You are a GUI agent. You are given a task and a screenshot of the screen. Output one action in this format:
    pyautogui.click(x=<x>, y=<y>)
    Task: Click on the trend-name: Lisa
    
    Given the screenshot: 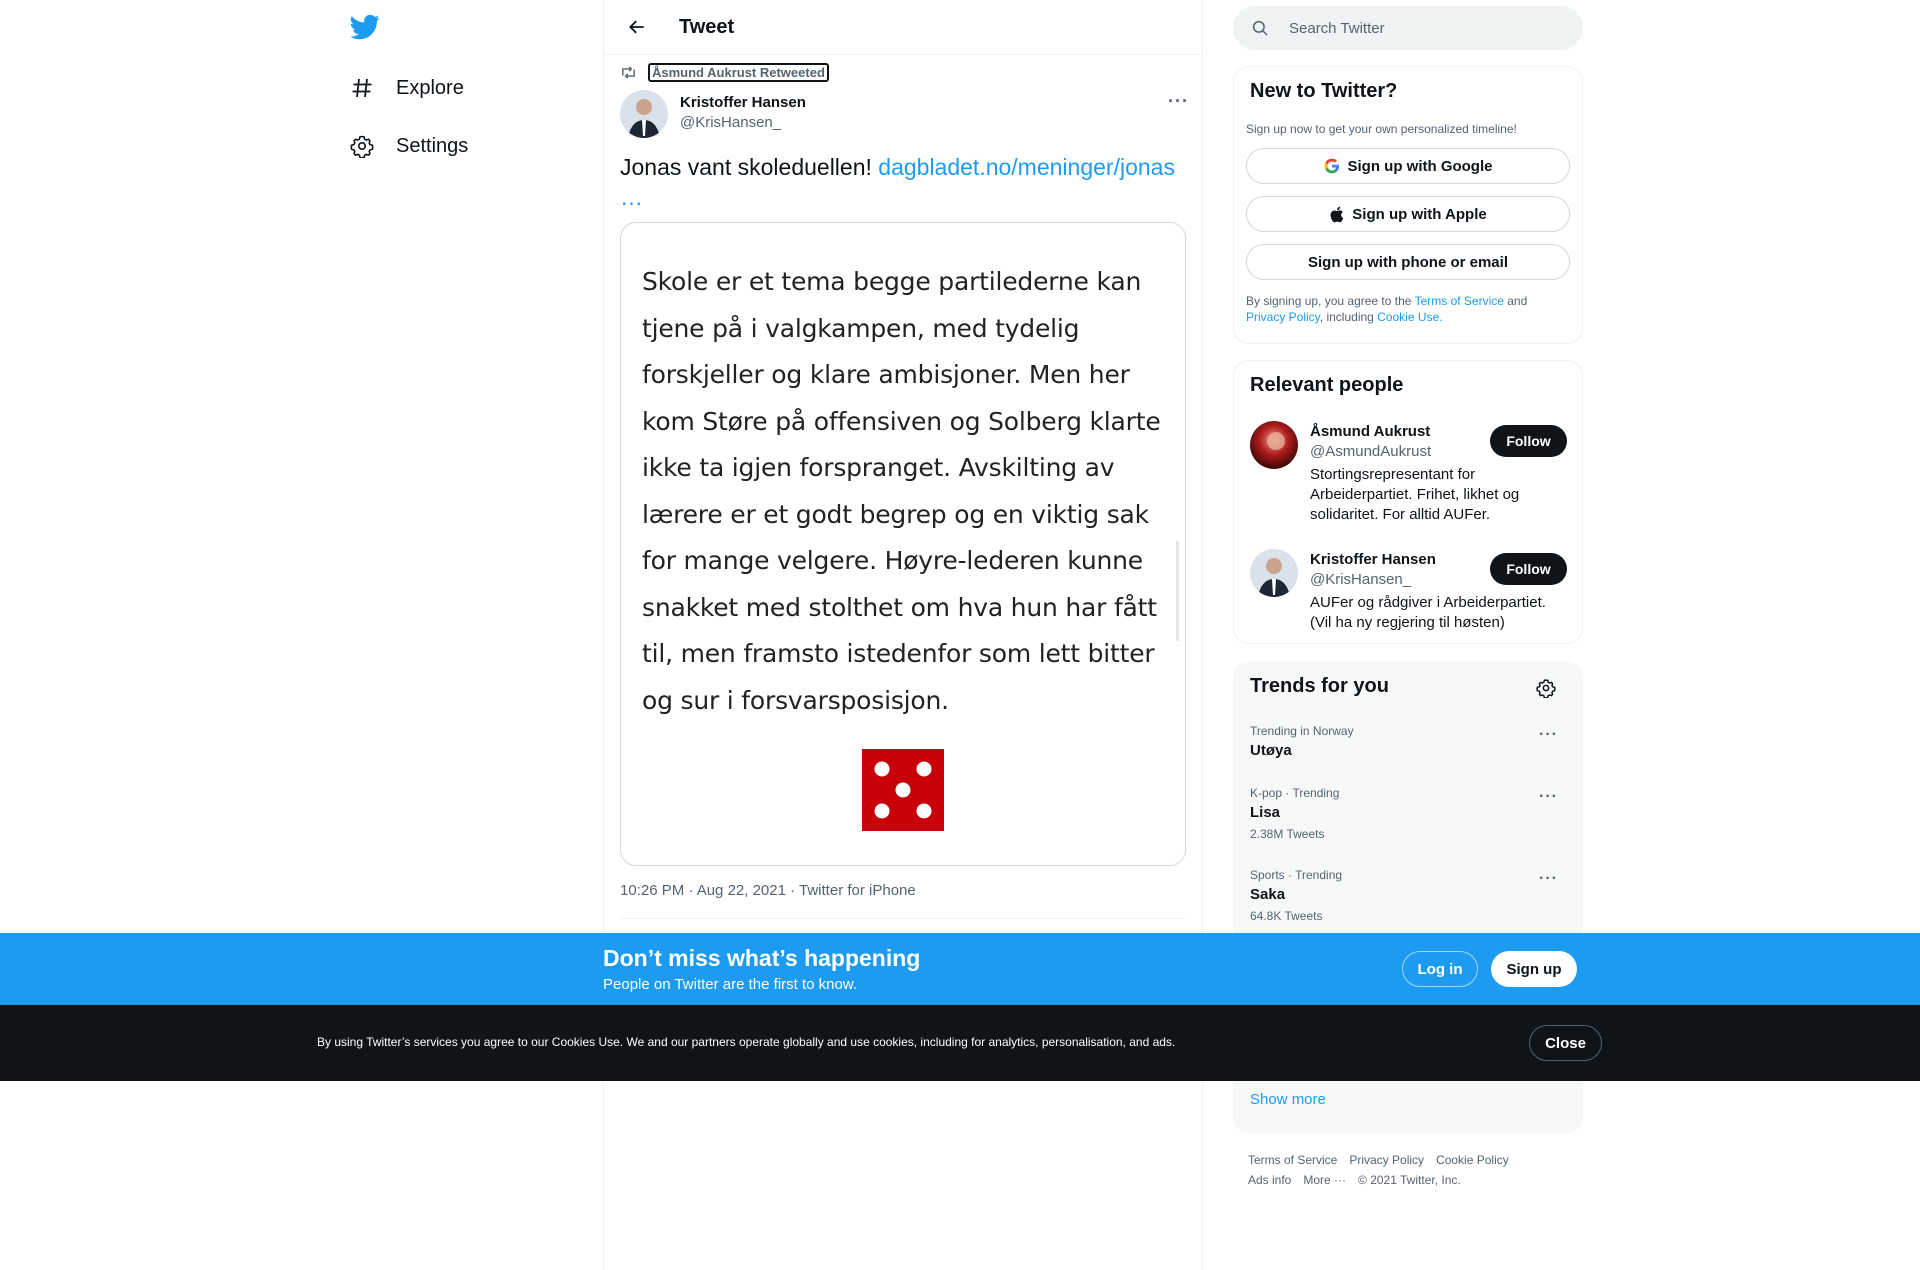 What is the action you would take?
    pyautogui.click(x=1265, y=812)
    